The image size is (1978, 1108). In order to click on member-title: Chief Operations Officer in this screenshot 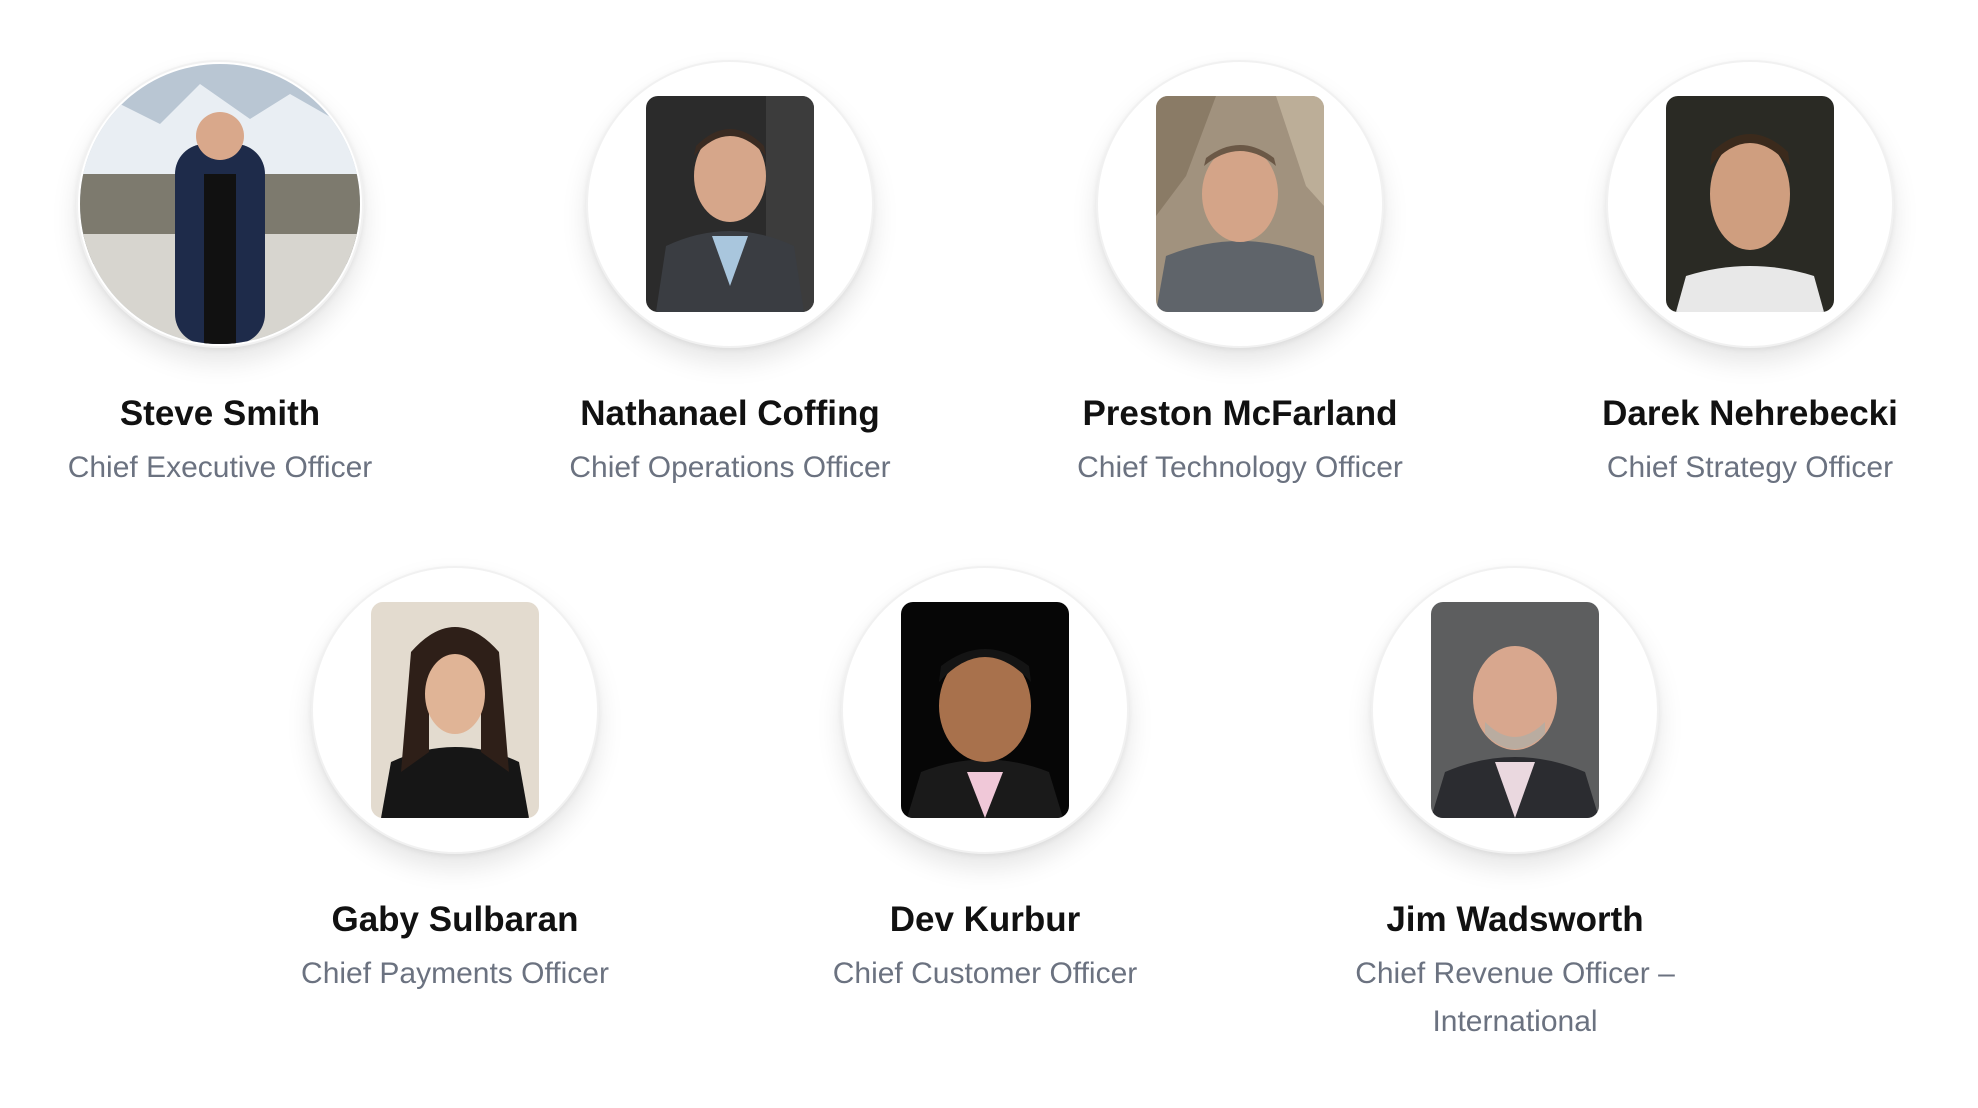, I will do `click(730, 467)`.